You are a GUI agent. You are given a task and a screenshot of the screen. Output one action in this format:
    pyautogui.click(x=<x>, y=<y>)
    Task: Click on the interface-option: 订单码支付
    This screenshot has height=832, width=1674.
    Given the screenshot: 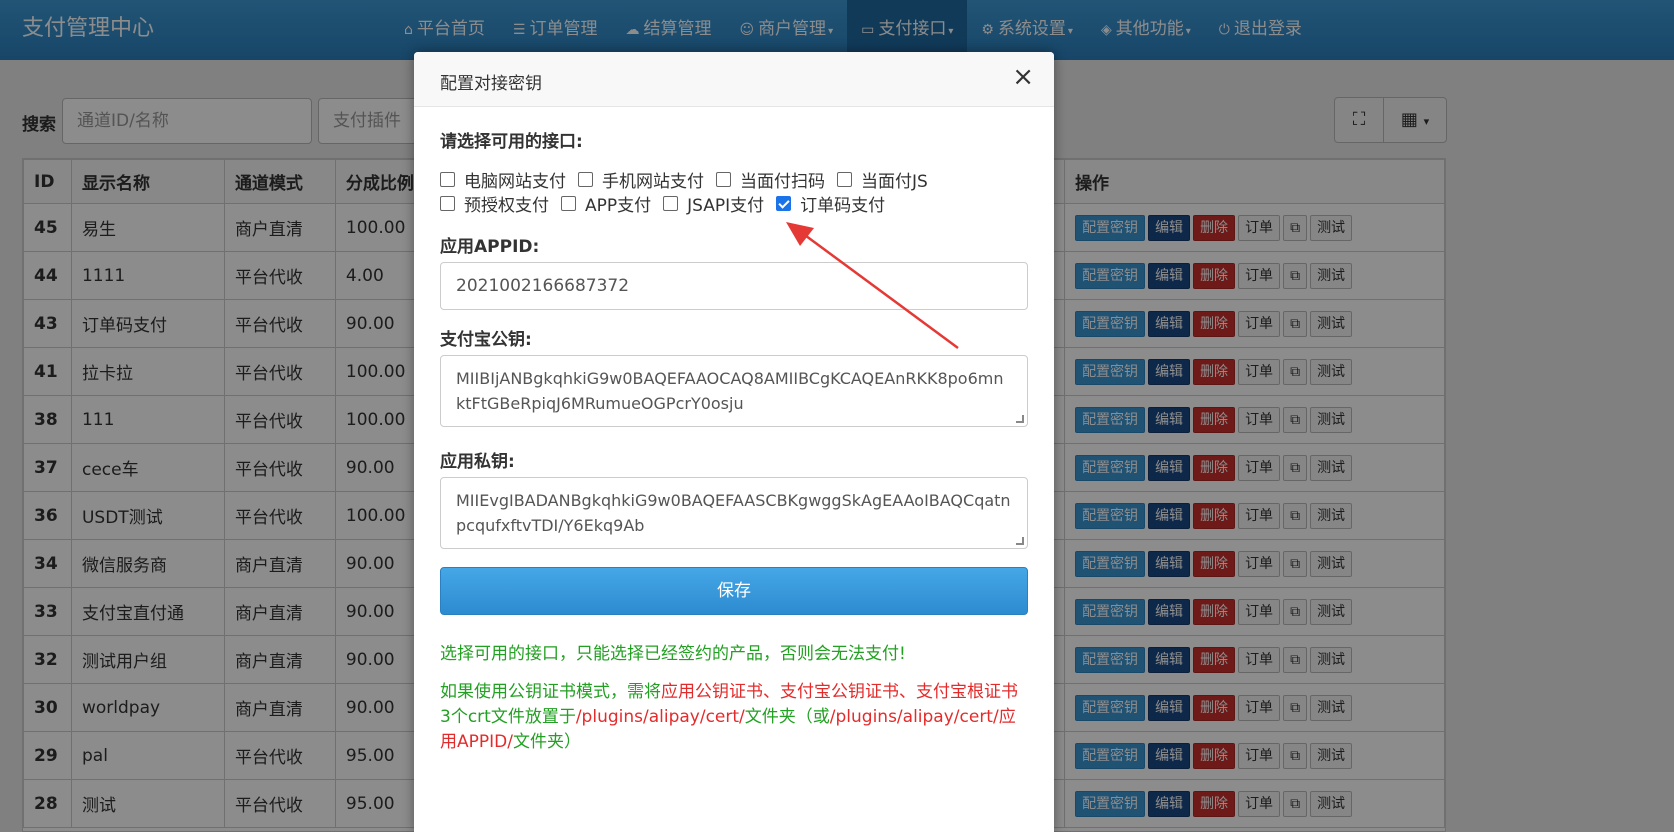 What is the action you would take?
    pyautogui.click(x=830, y=203)
    